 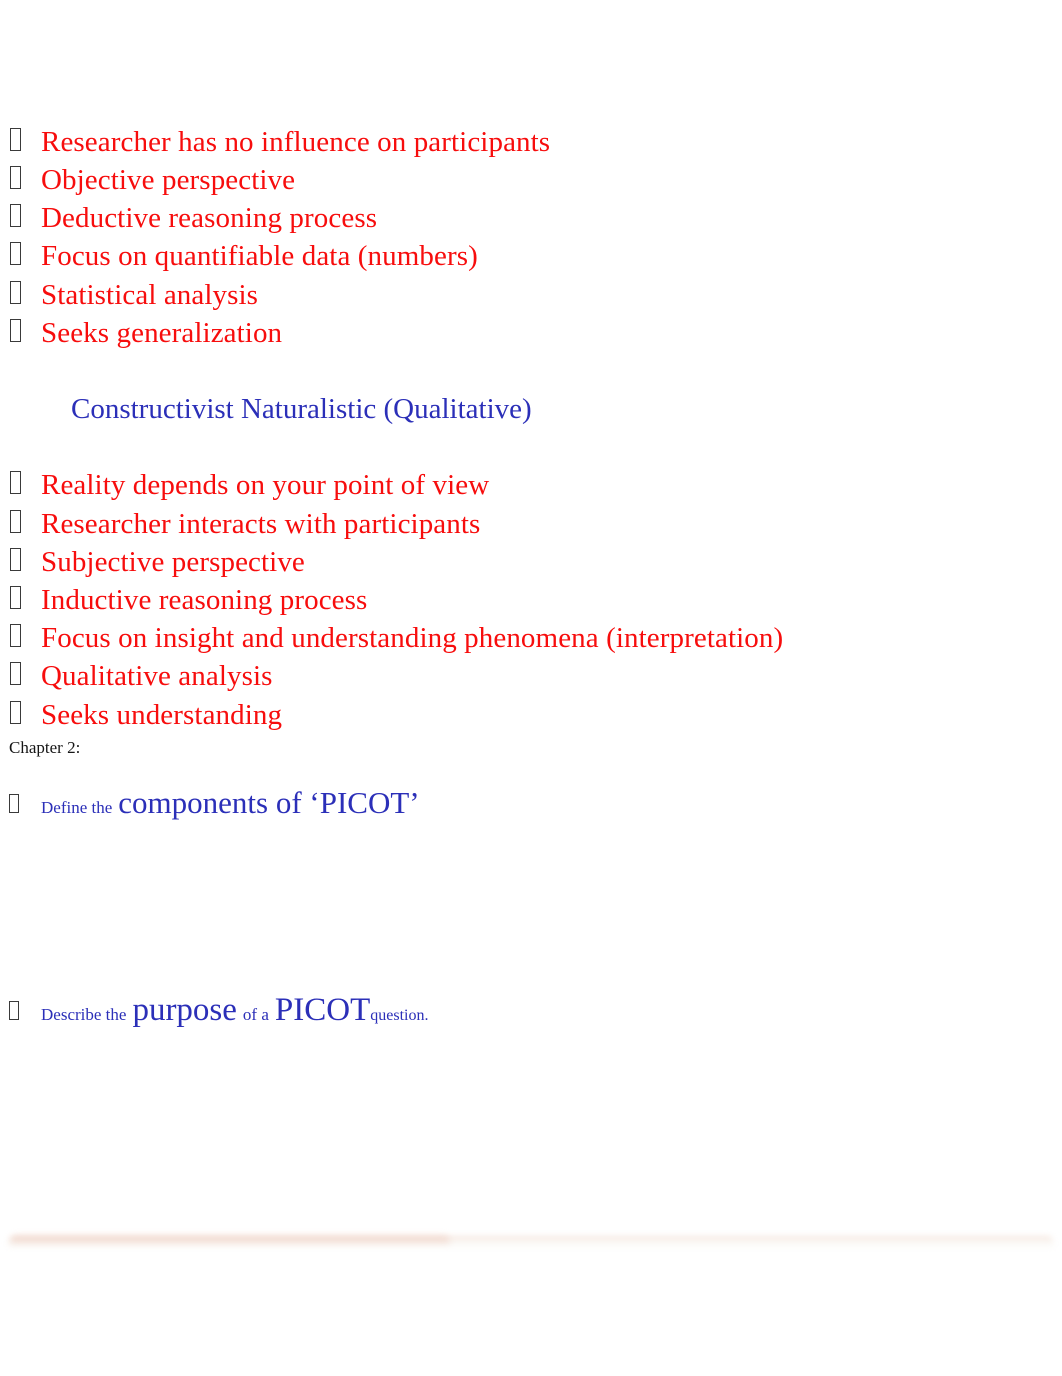 I want to click on picot-part-emphasis: components of ‘PICOT’, so click(x=269, y=802).